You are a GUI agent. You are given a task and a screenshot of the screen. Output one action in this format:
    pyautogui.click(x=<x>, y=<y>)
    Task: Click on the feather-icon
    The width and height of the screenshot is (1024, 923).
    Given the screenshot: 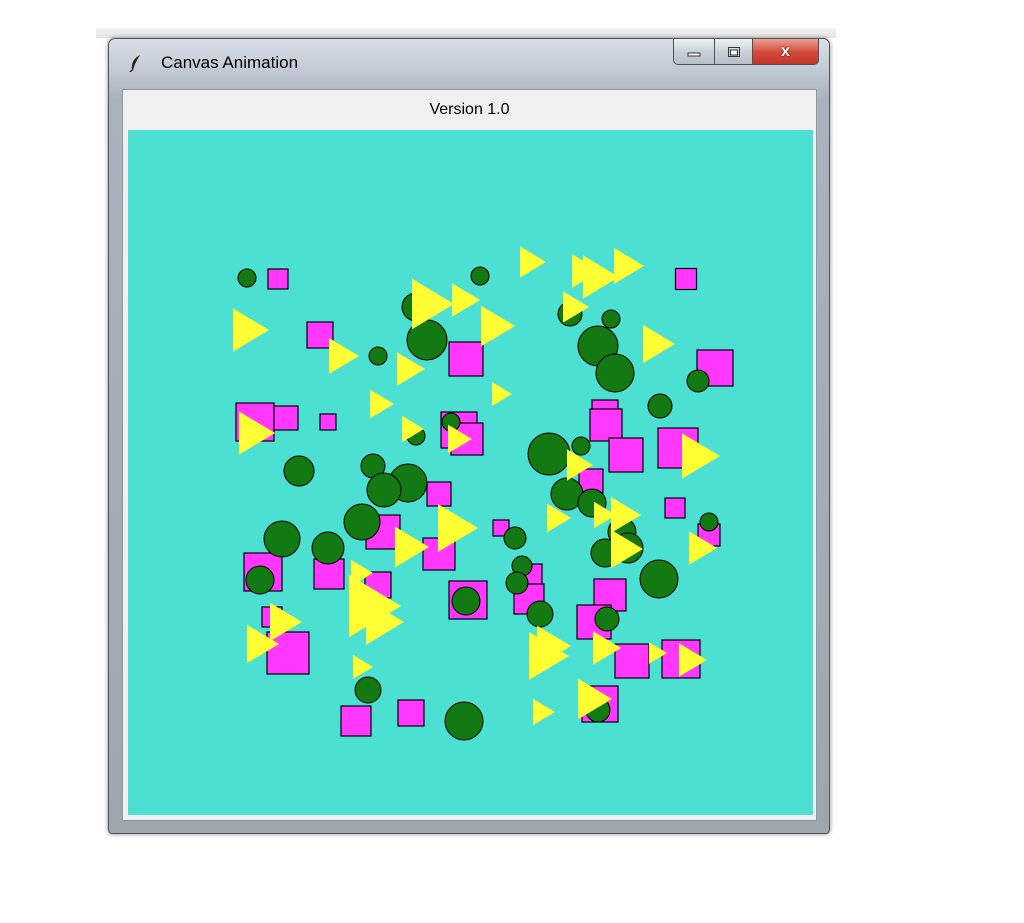 What is the action you would take?
    pyautogui.click(x=134, y=63)
    